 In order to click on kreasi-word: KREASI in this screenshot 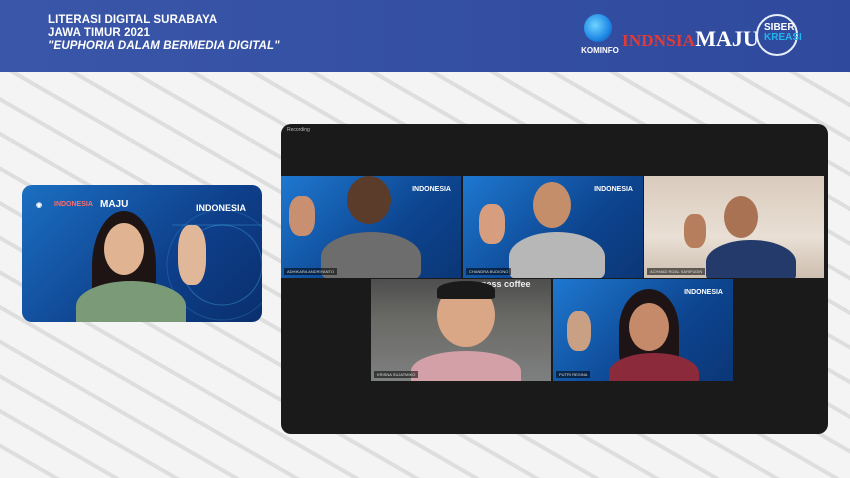, I will do `click(783, 37)`.